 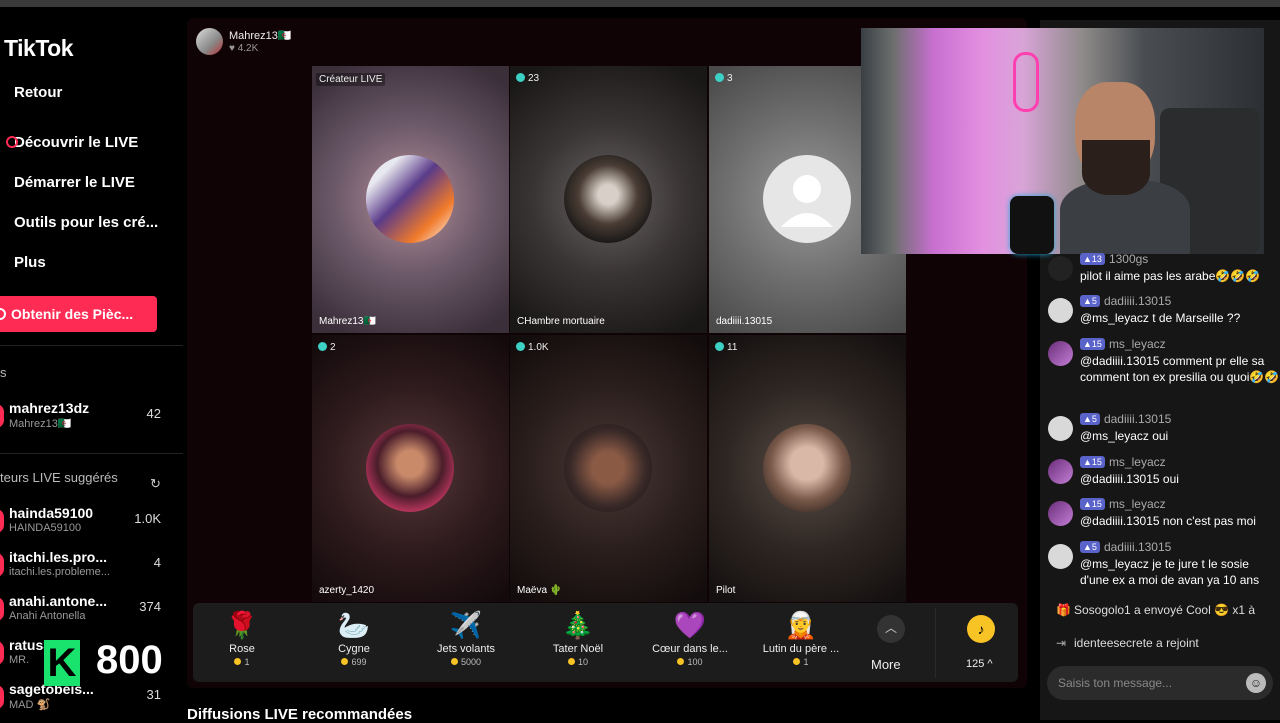 I want to click on more-gifts-button: More, so click(x=886, y=664).